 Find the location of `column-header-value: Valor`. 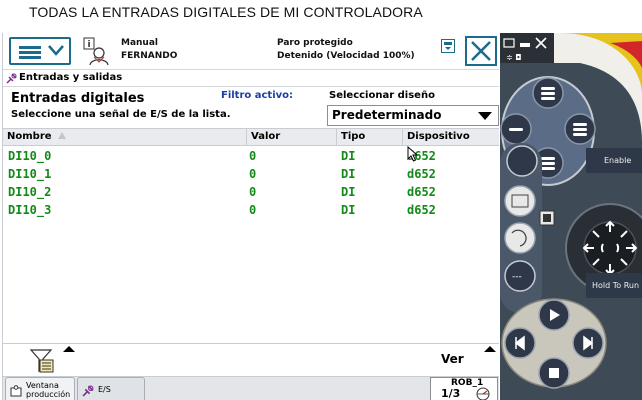

column-header-value: Valor is located at coordinates (292, 137).